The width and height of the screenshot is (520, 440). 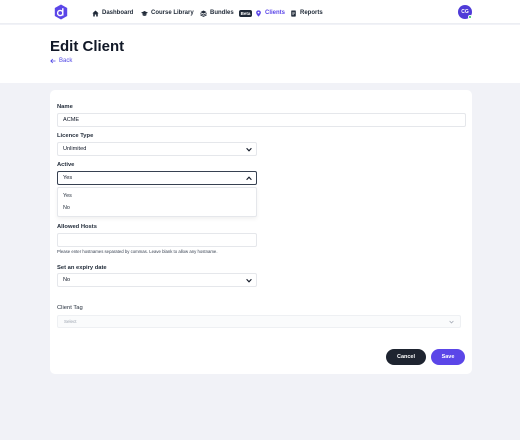 I want to click on nav-item-dashboard: Dashboard, so click(x=112, y=13).